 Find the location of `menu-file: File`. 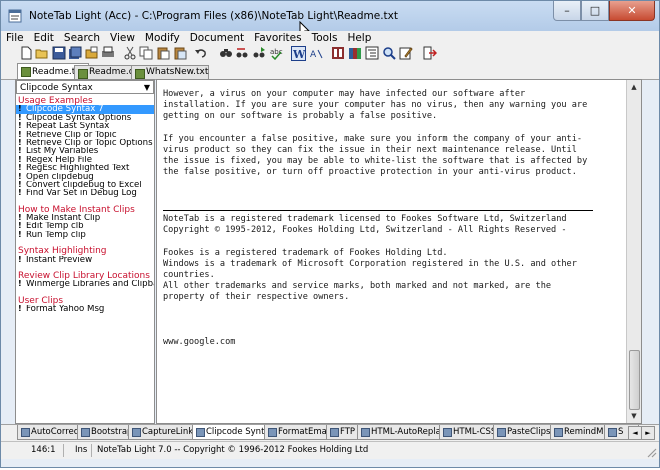

menu-file: File is located at coordinates (15, 38).